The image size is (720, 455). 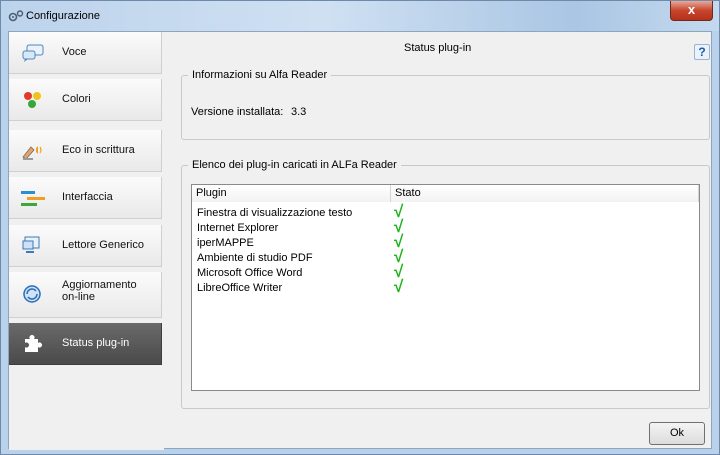 I want to click on update-icon, so click(x=32, y=294).